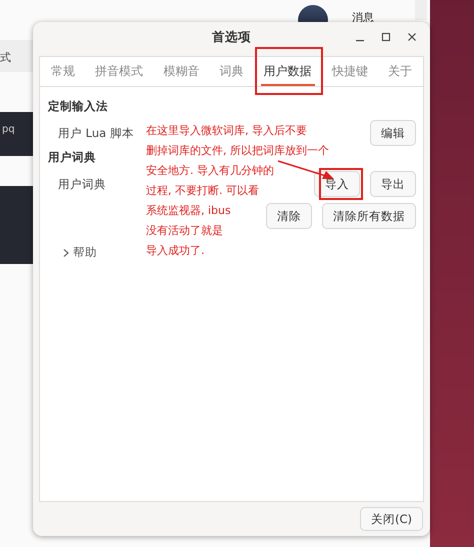  What do you see at coordinates (237, 151) in the screenshot?
I see `annotation-line: 删掉词库的文件, 所以把词库放到一个` at bounding box center [237, 151].